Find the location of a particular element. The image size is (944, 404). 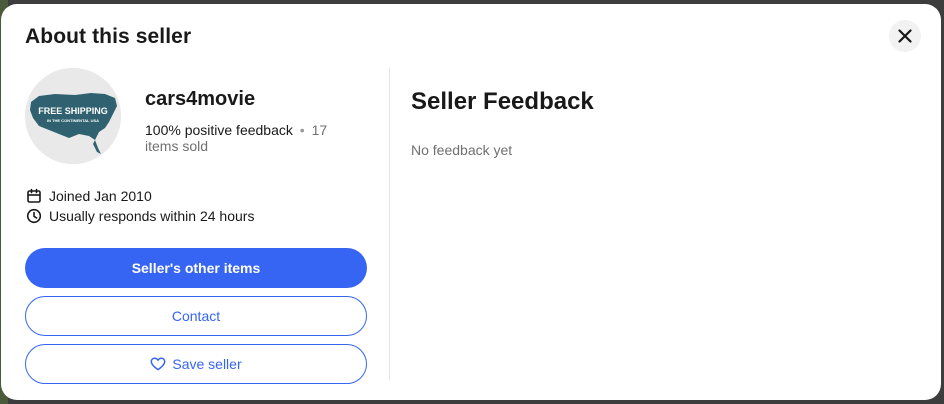

save-seller-button: Save seller is located at coordinates (196, 364).